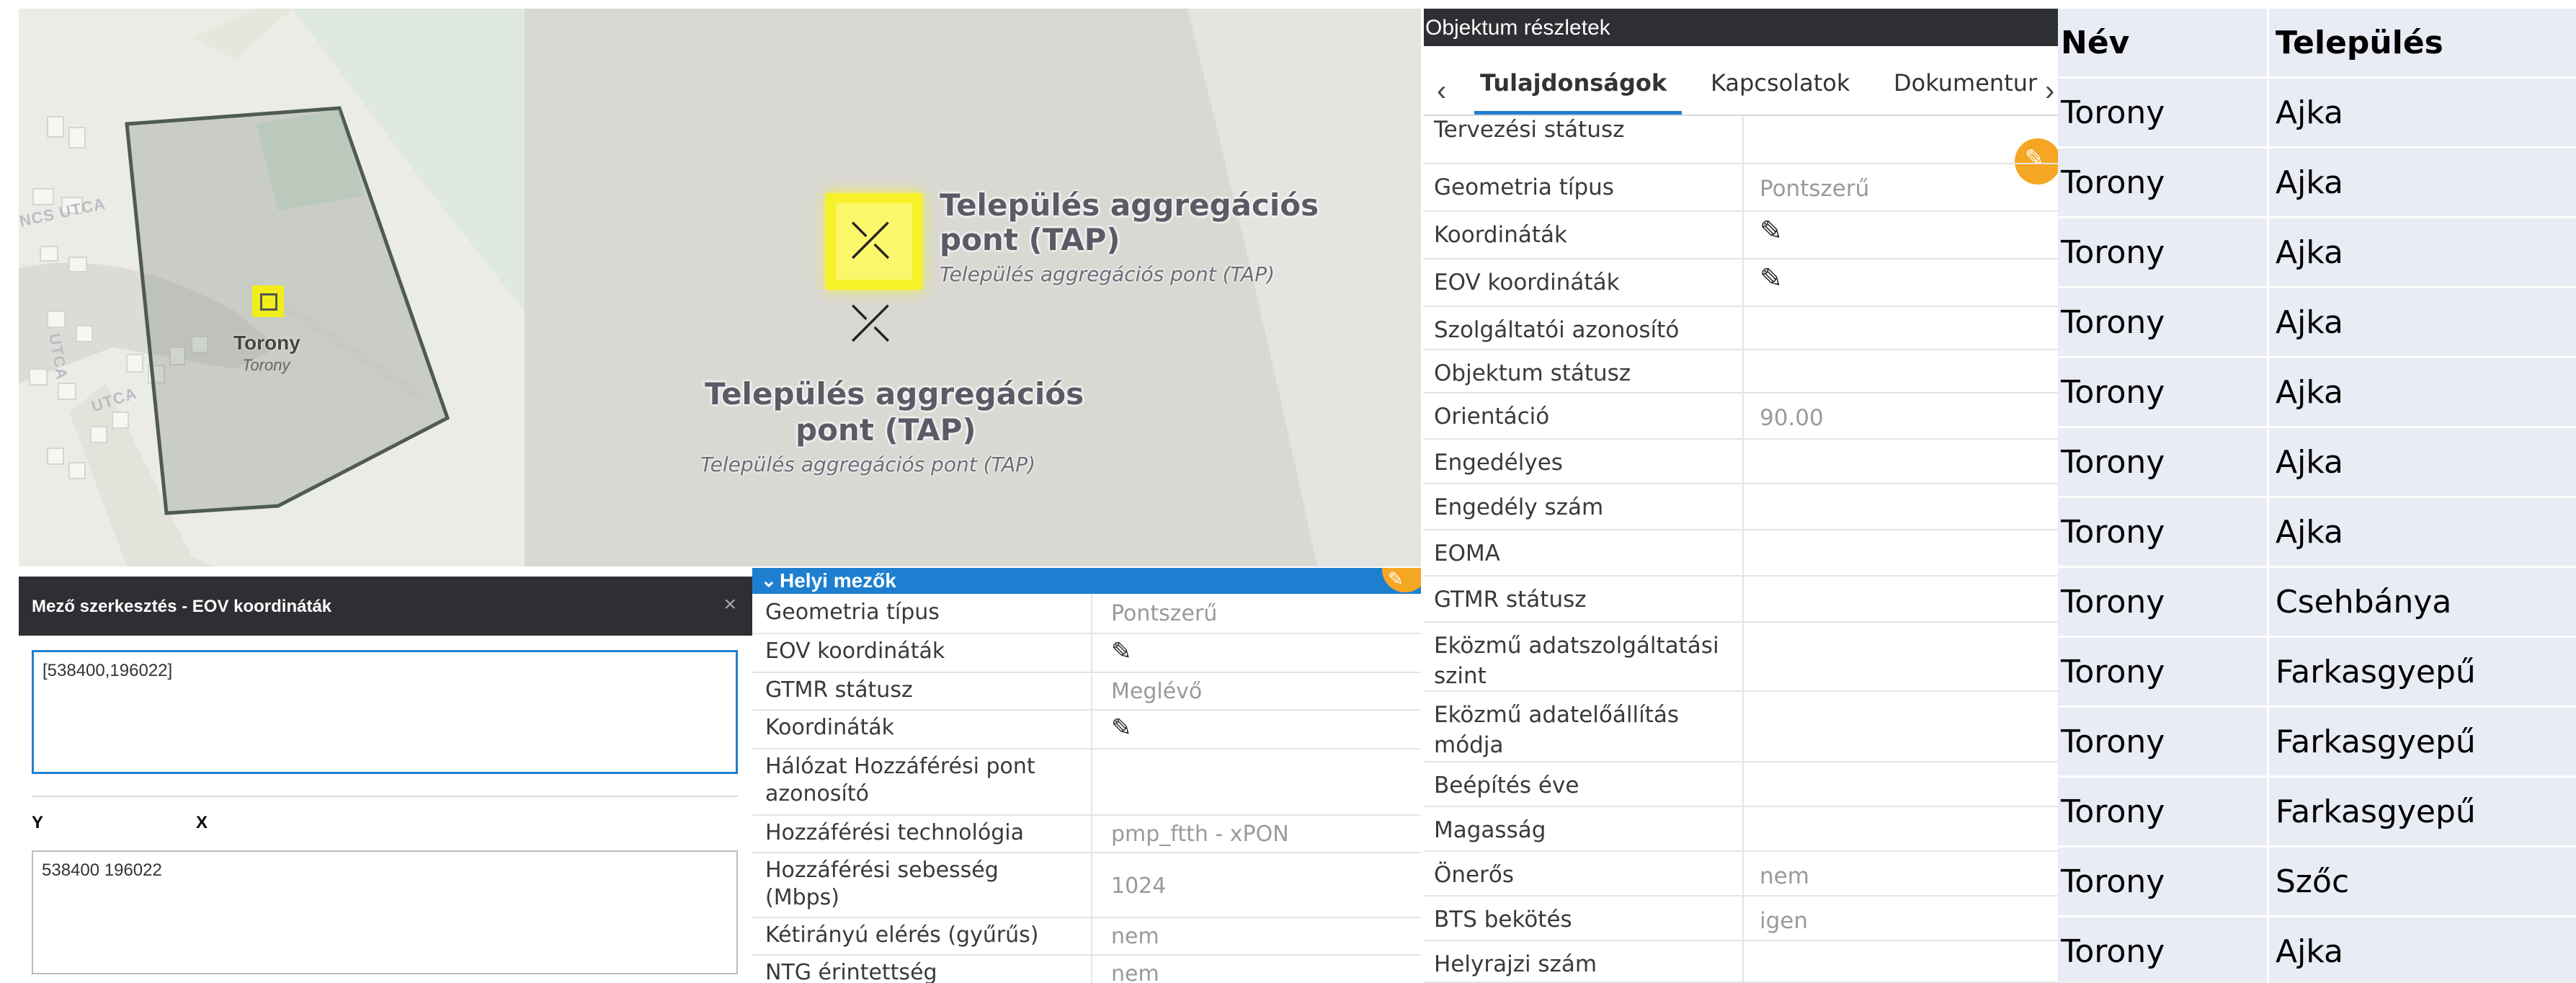 Image resolution: width=2576 pixels, height=983 pixels. I want to click on column-header-settlement: Település, so click(2359, 43).